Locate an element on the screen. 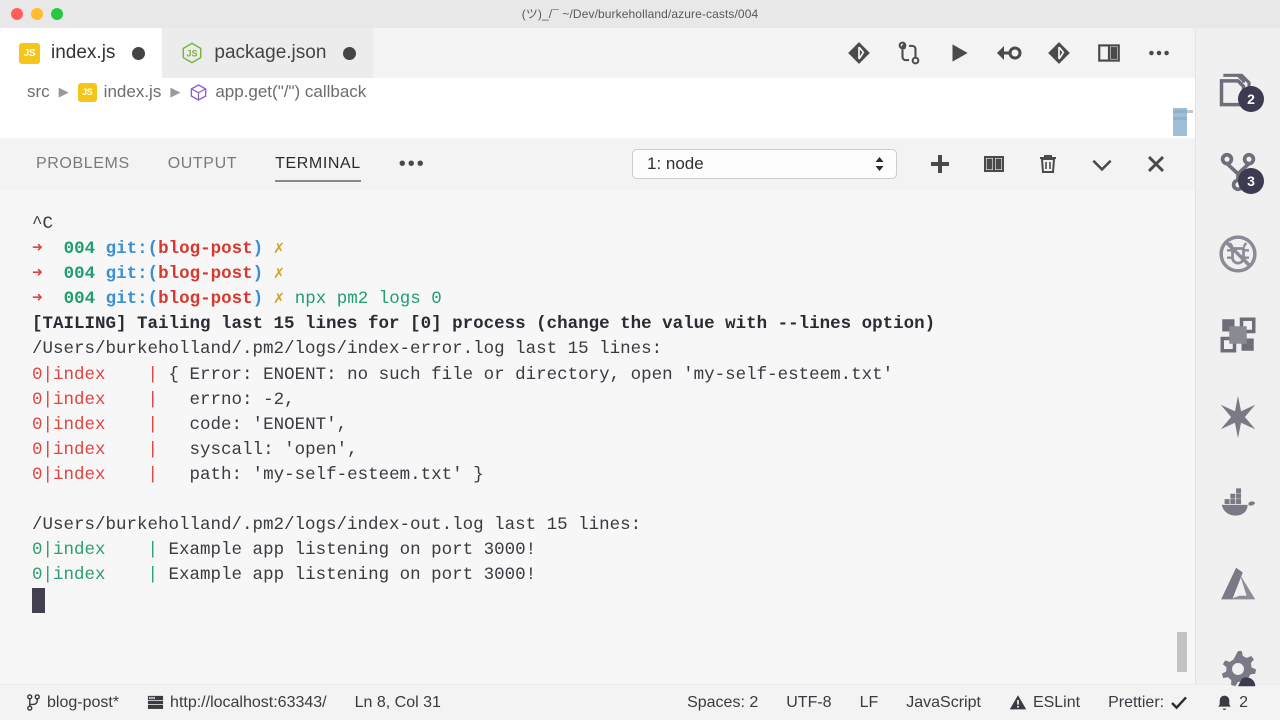 The height and width of the screenshot is (720, 1280). explorer-icon: 2 is located at coordinates (1239, 90).